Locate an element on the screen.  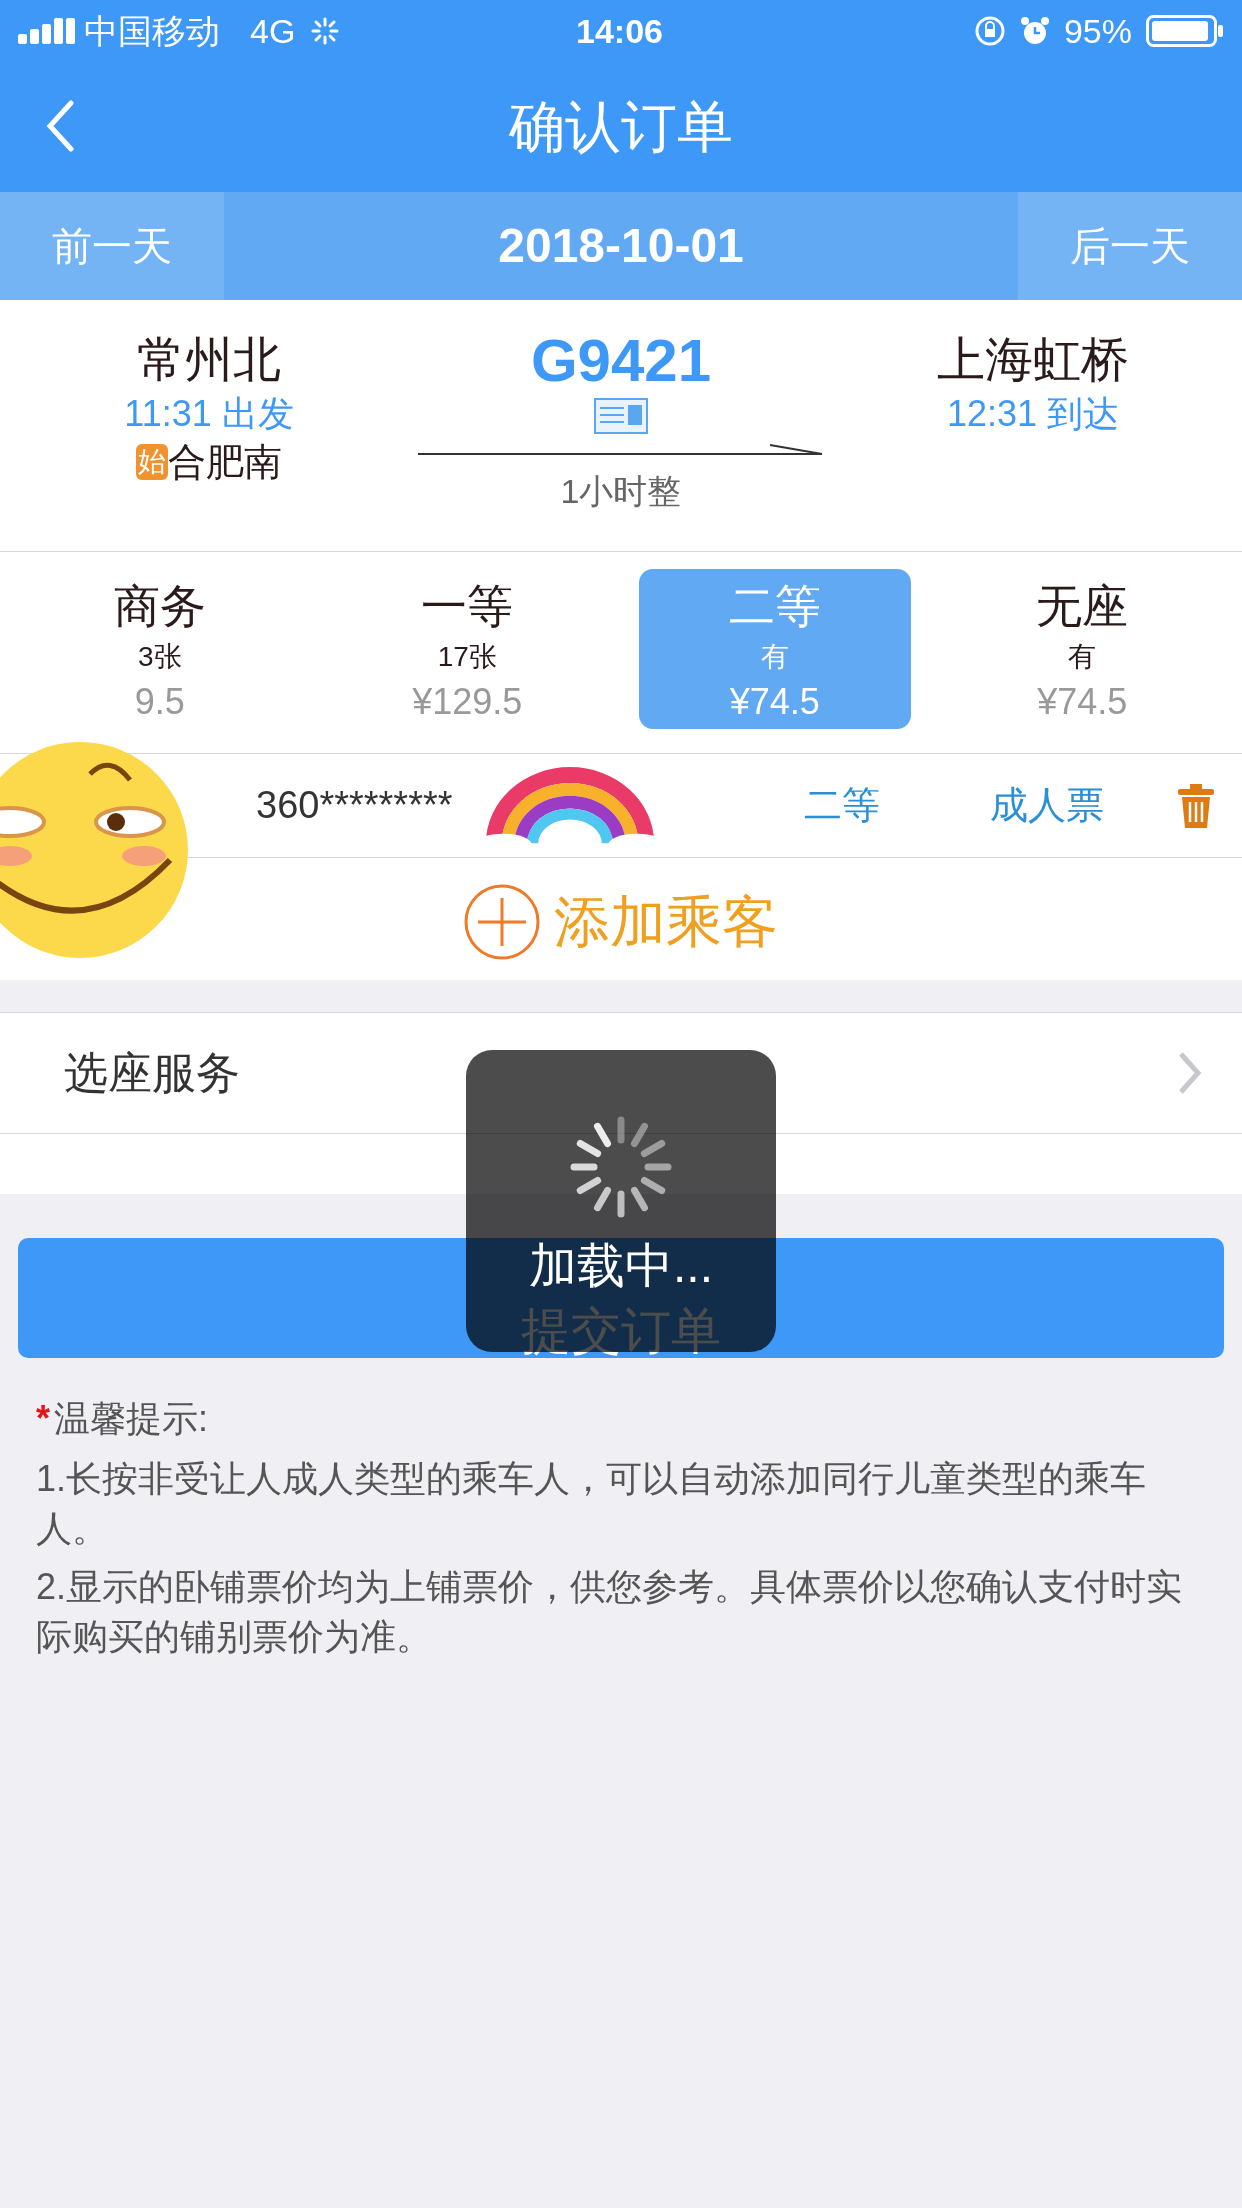
carrier-name: 中国移动 is located at coordinates (152, 31).